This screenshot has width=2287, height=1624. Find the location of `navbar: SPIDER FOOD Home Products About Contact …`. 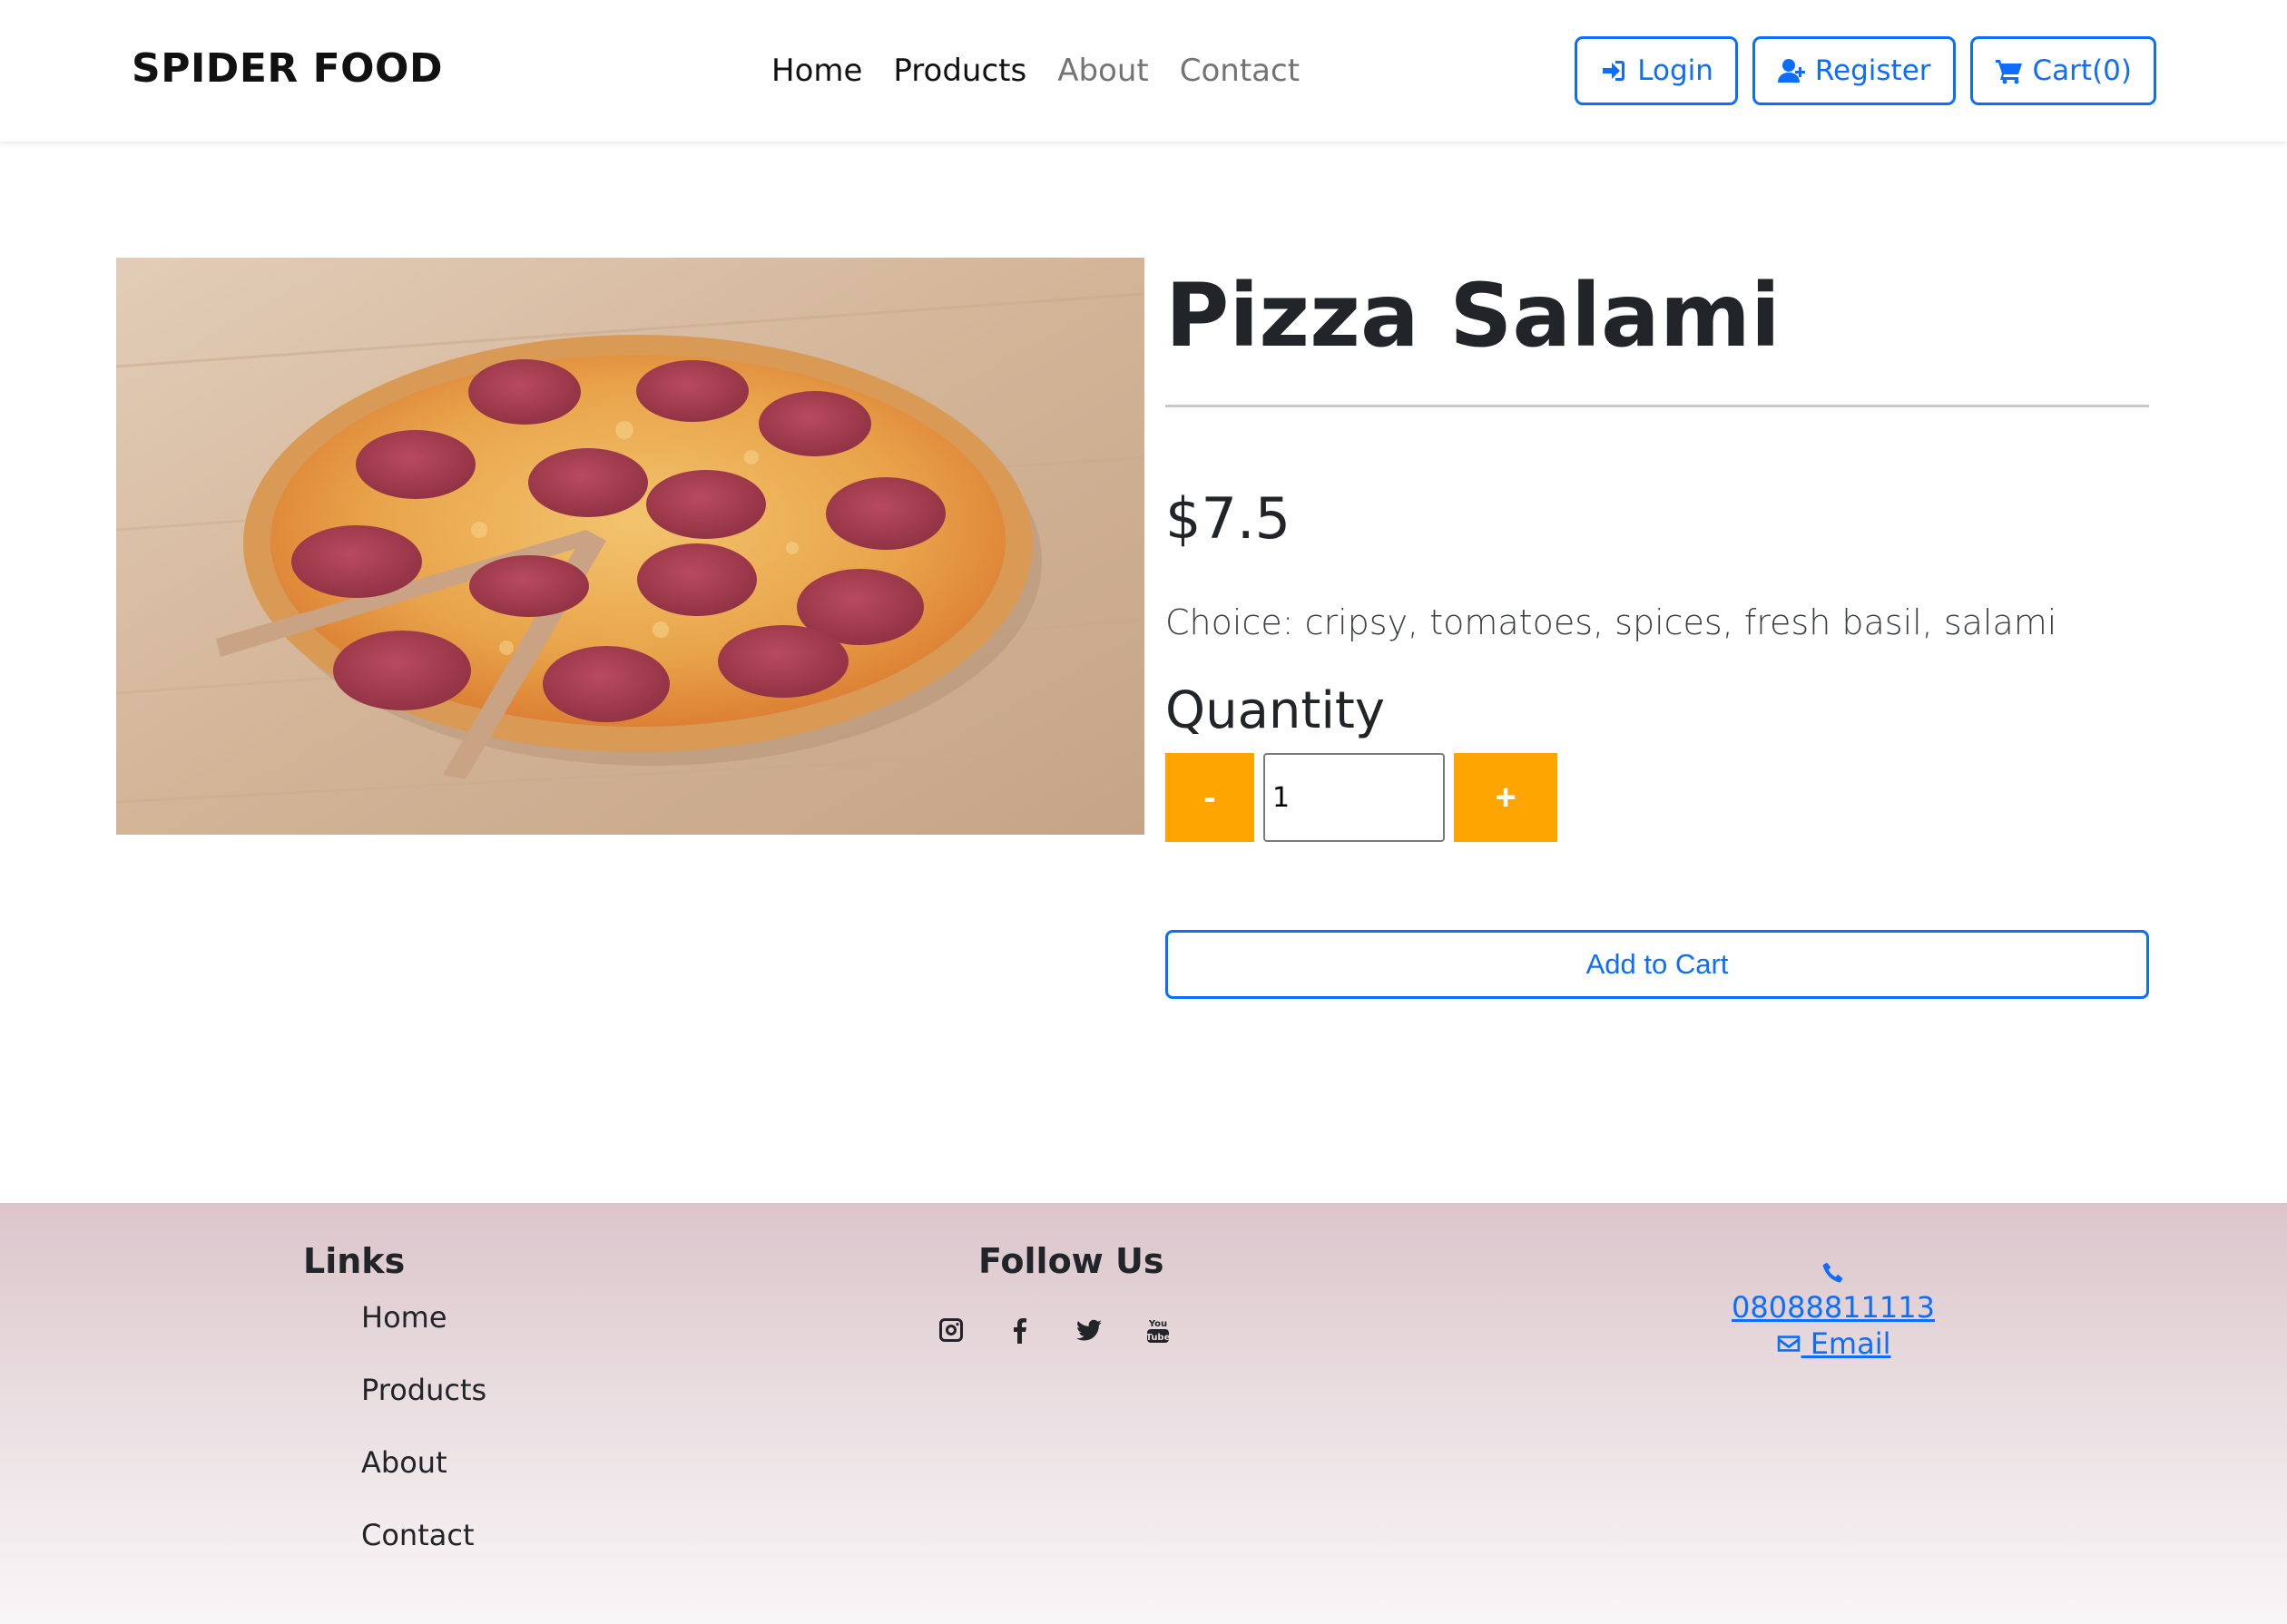

navbar: SPIDER FOOD Home Products About Contact … is located at coordinates (1143, 71).